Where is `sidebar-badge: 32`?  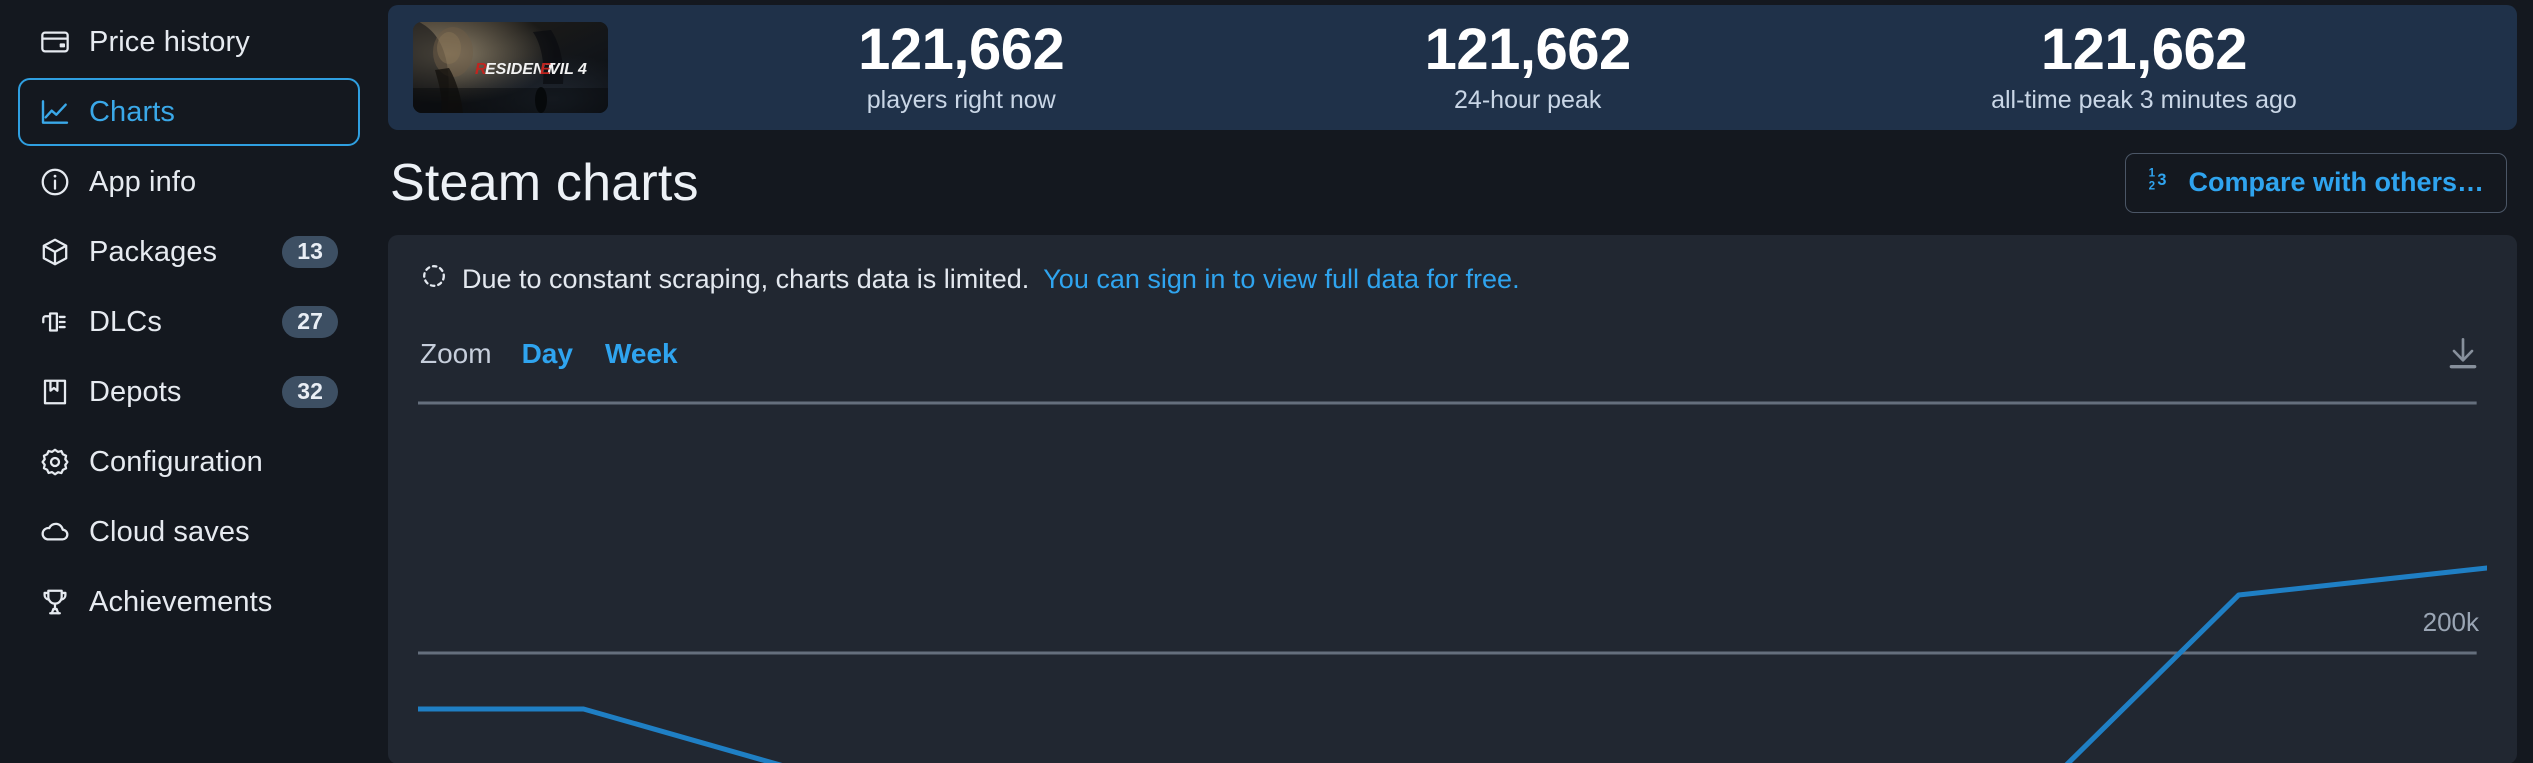
sidebar-badge: 32 is located at coordinates (310, 392).